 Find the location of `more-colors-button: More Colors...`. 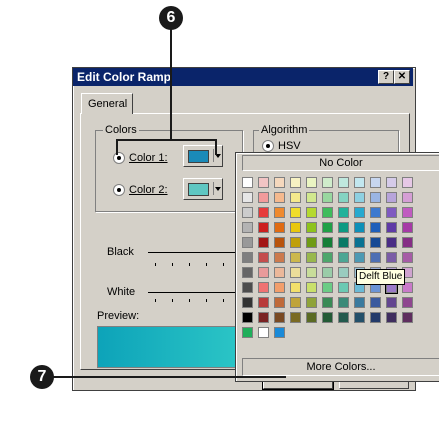

more-colors-button: More Colors... is located at coordinates (340, 367).